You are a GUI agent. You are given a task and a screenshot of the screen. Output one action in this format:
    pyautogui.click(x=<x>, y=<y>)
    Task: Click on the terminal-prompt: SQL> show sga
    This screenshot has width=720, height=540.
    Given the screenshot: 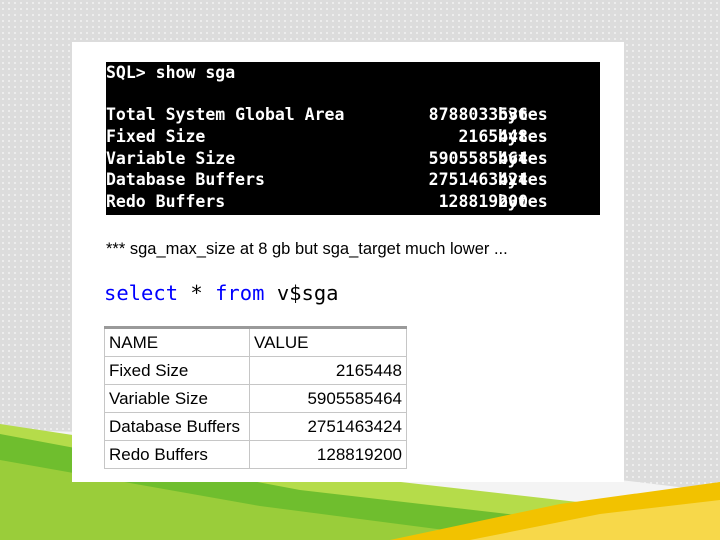 What is the action you would take?
    pyautogui.click(x=171, y=72)
    